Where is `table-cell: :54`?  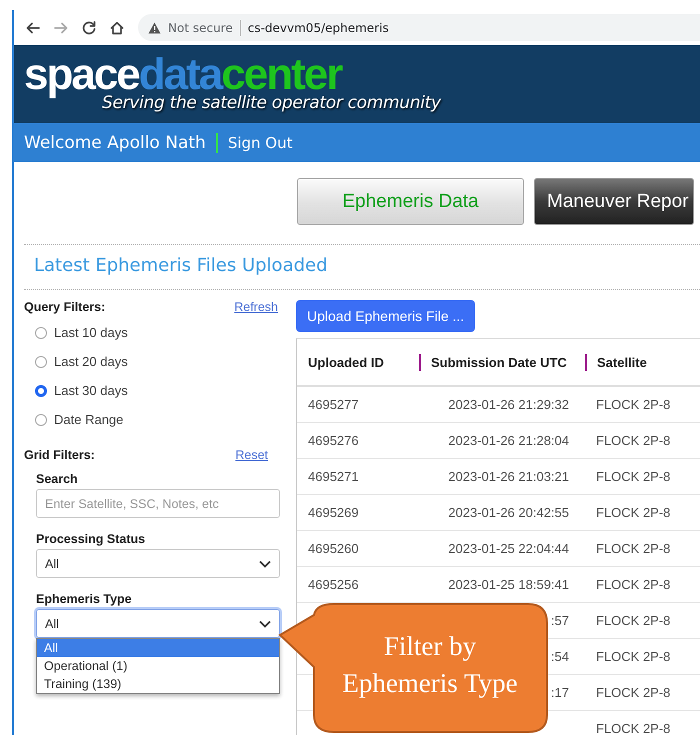
table-cell: :54 is located at coordinates (559, 656).